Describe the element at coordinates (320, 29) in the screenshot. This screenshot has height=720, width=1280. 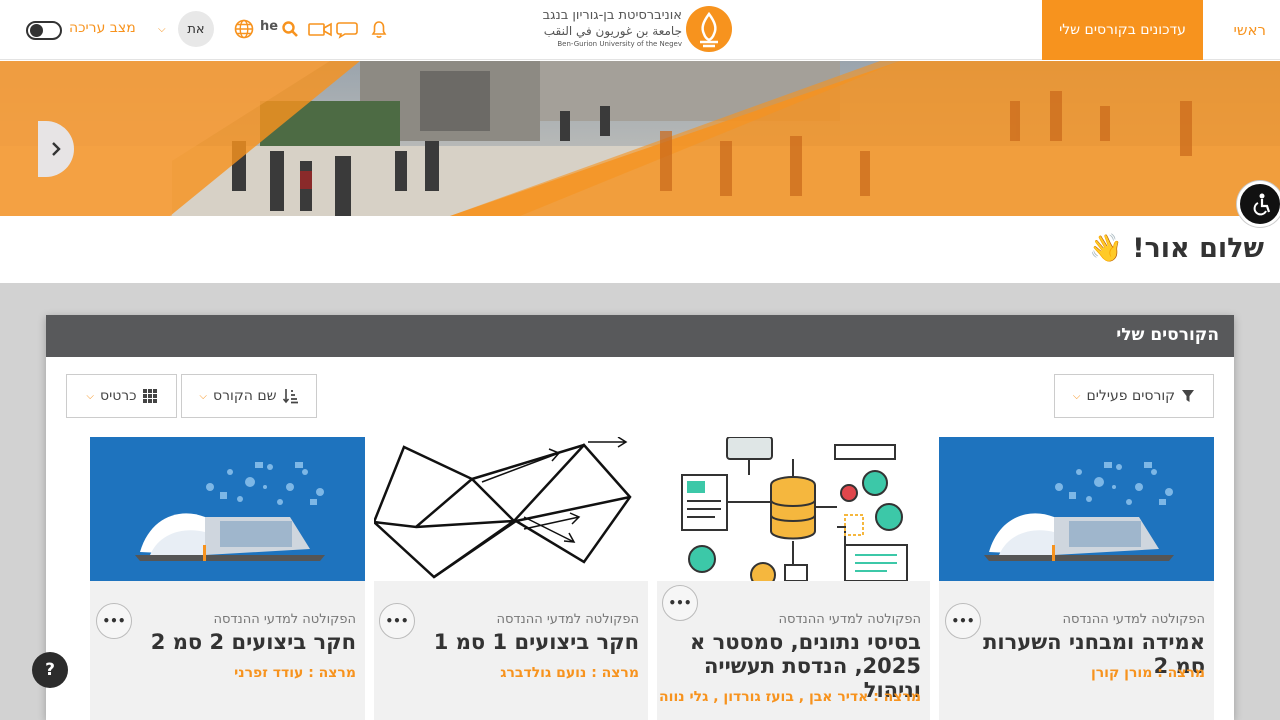
I see `video-camera-icon` at that location.